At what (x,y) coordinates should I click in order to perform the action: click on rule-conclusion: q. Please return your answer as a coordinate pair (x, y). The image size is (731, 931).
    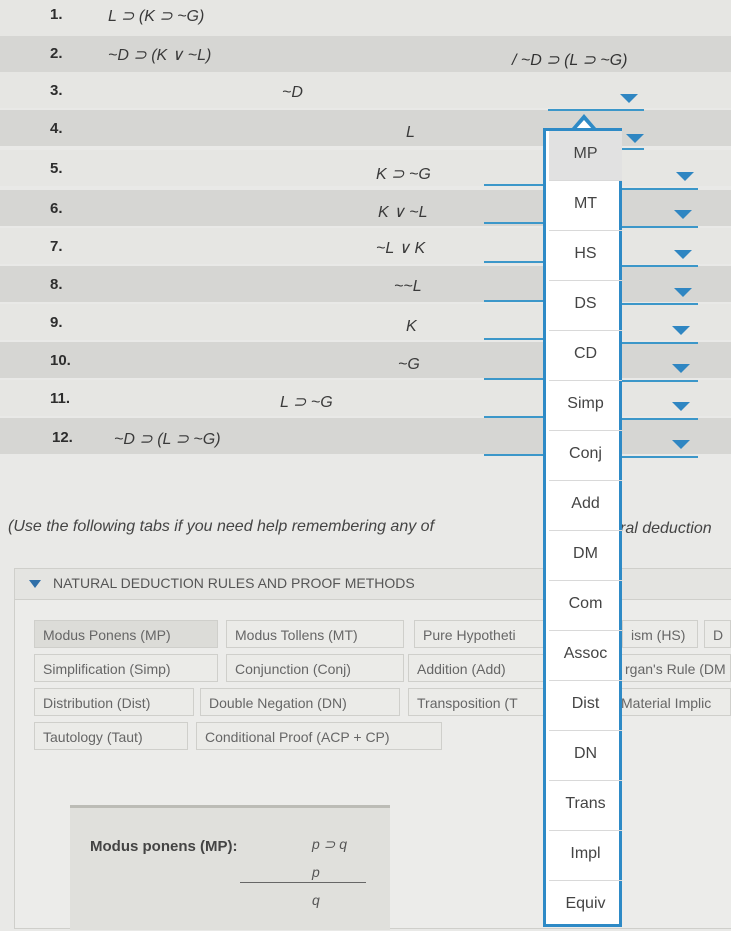
    Looking at the image, I should click on (316, 900).